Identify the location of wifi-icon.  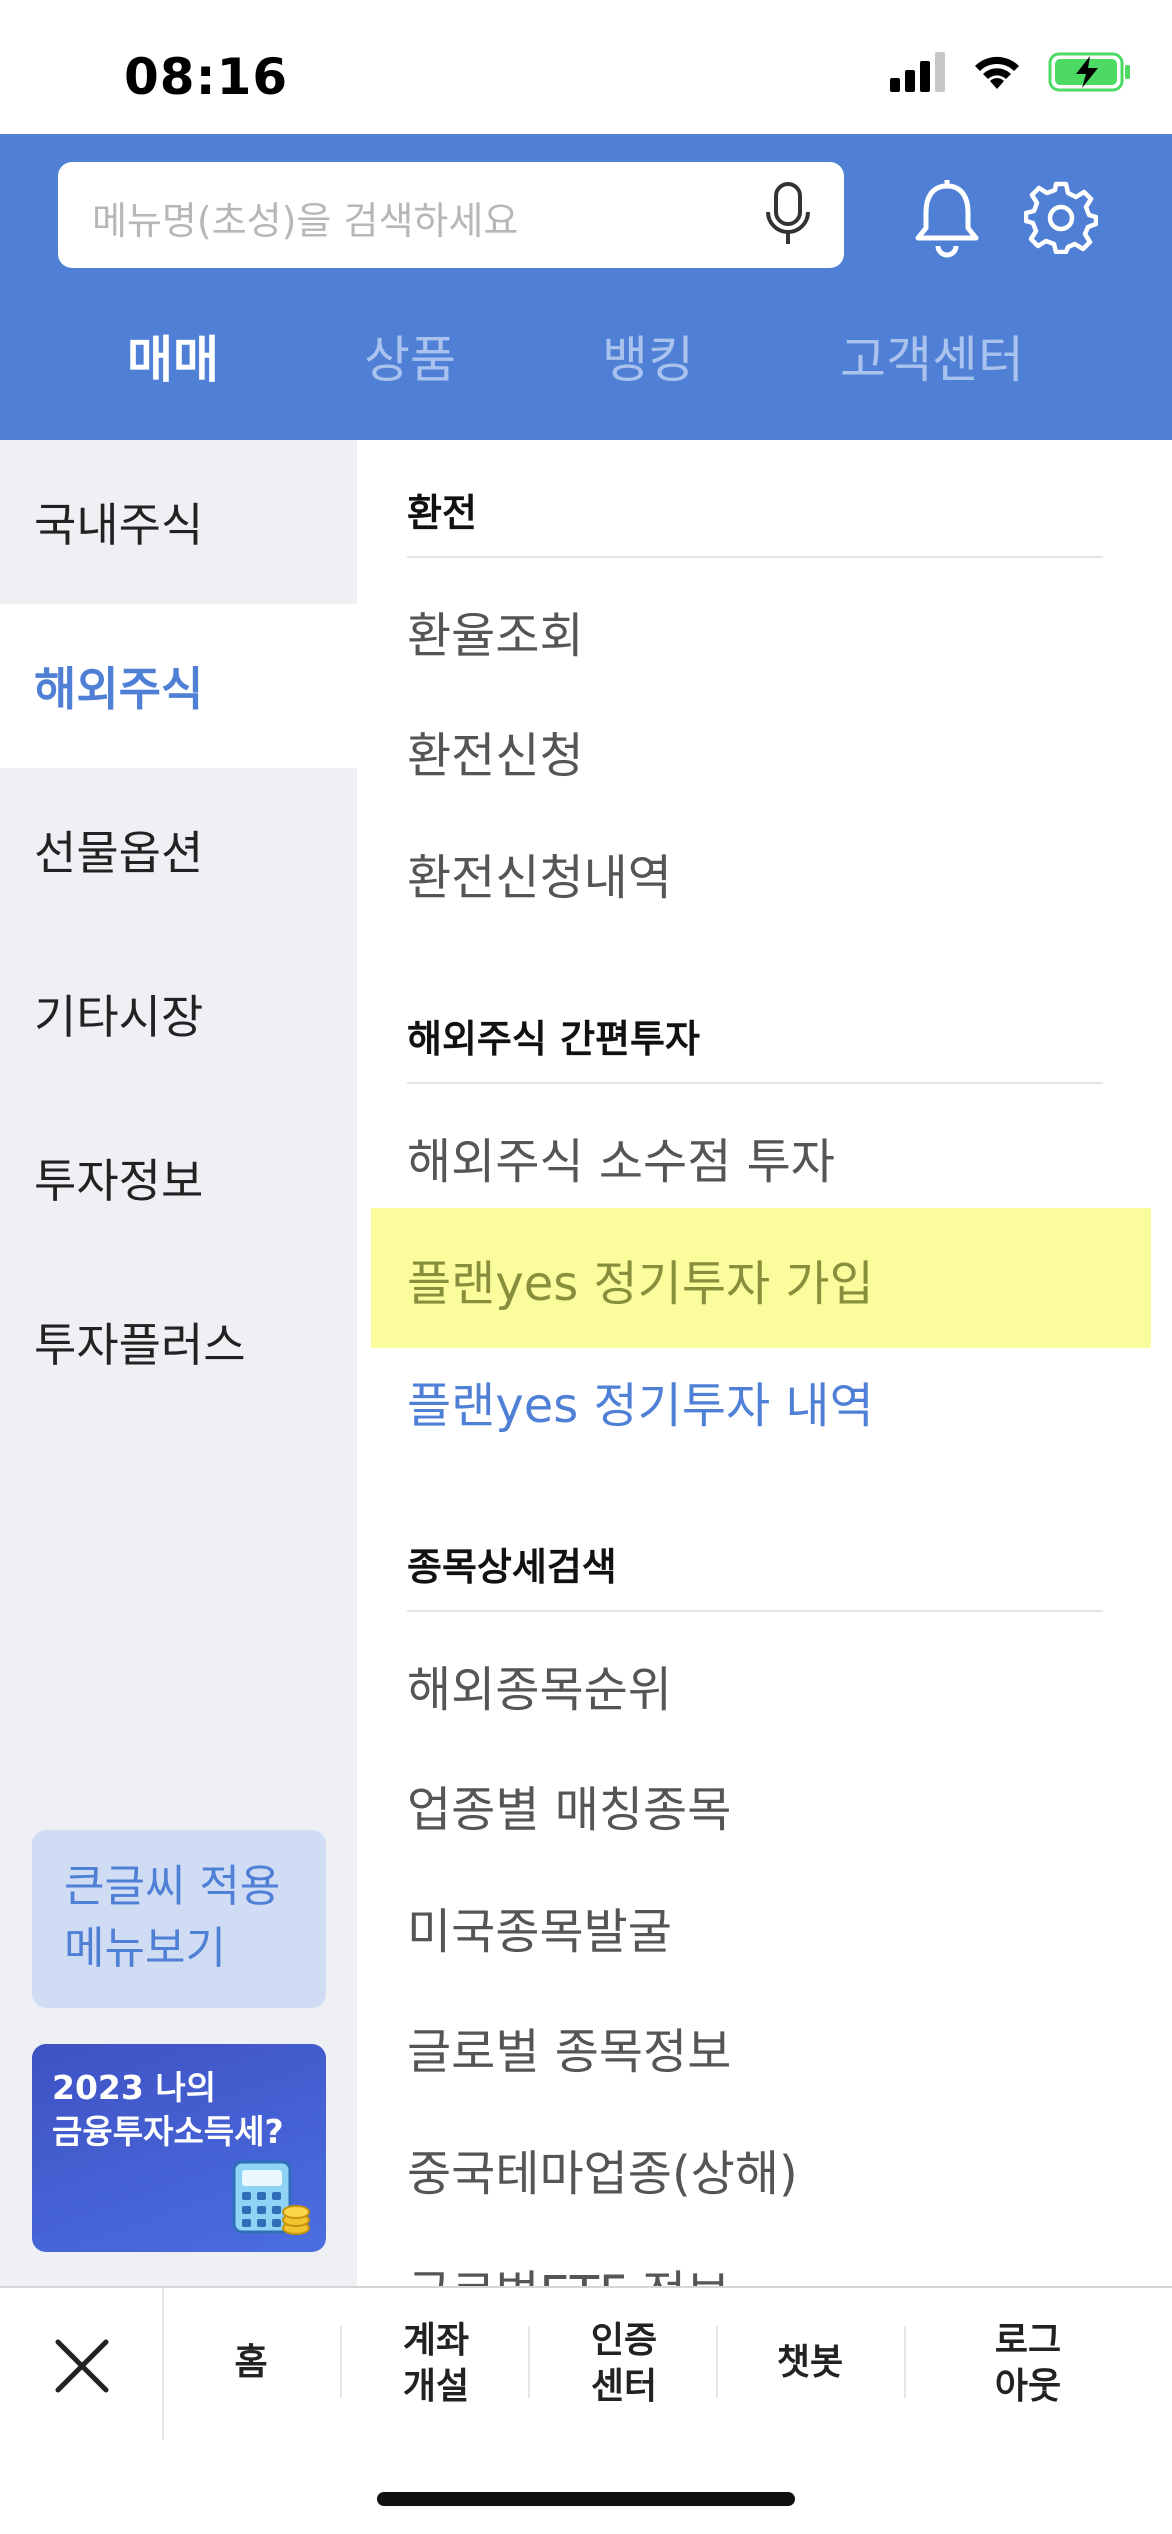
(997, 72).